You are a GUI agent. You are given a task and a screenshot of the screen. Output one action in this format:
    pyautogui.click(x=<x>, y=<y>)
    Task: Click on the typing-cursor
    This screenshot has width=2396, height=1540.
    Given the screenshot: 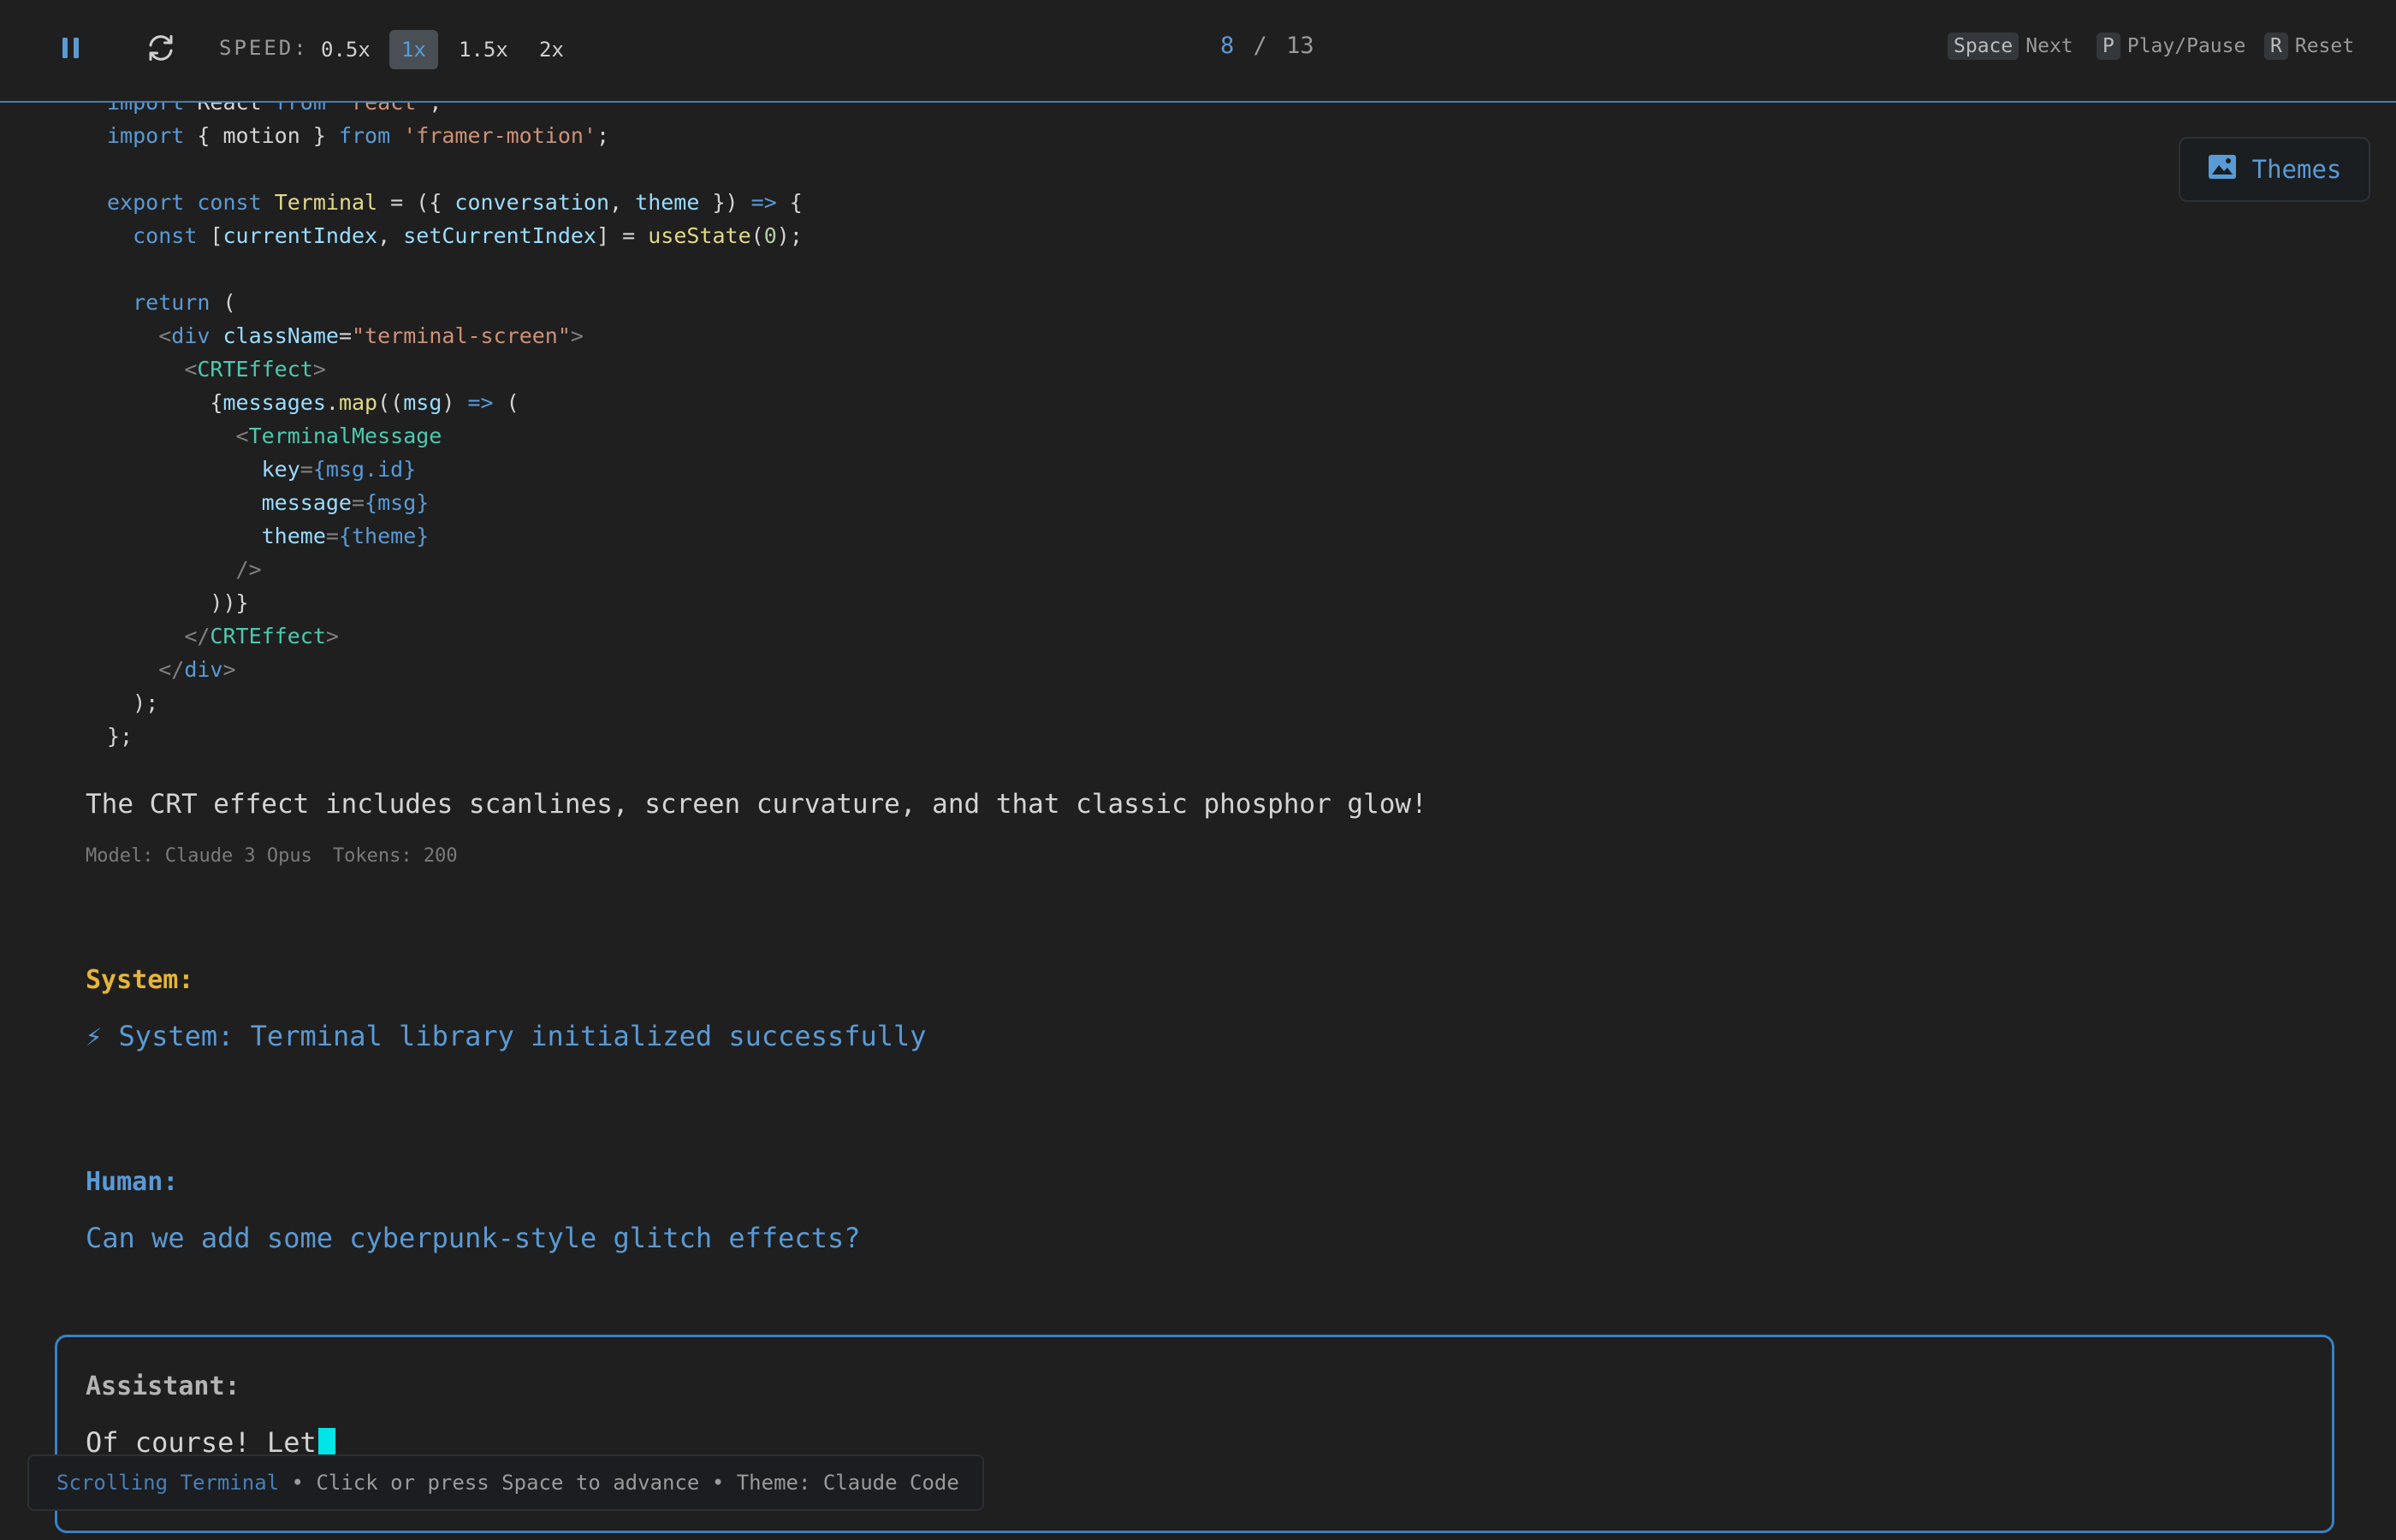 What is the action you would take?
    pyautogui.click(x=326, y=1442)
    